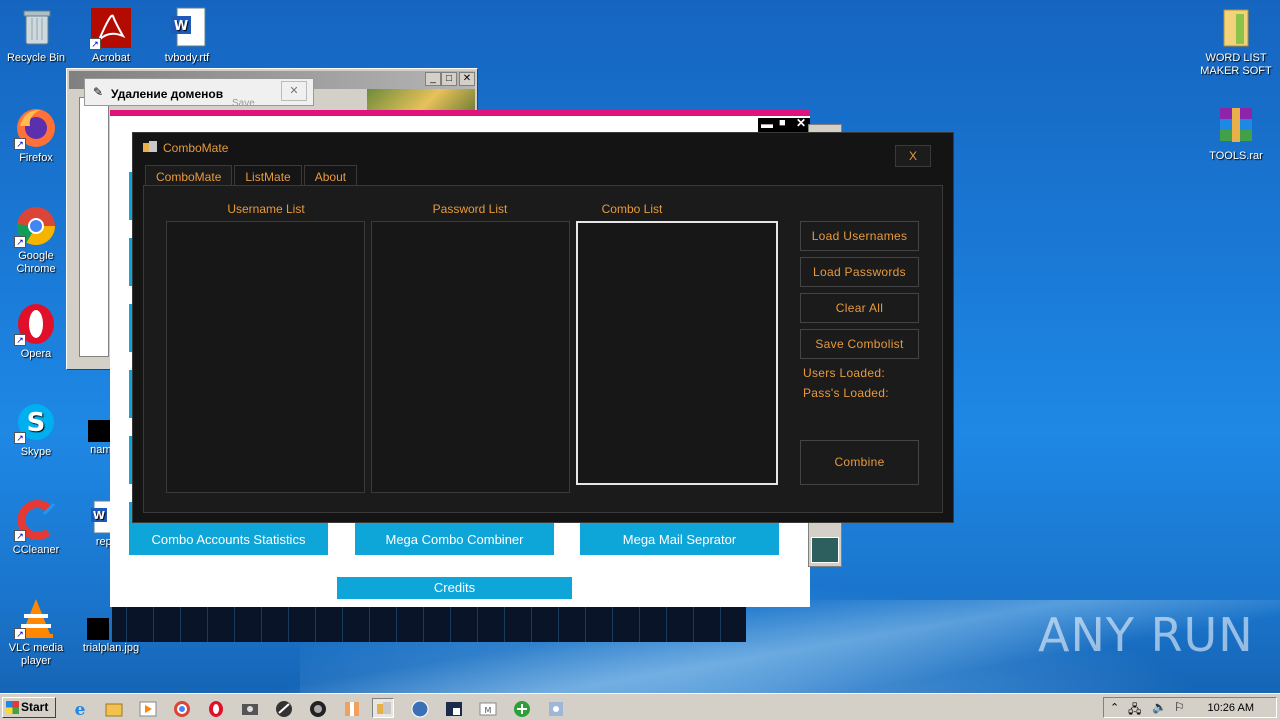 The height and width of the screenshot is (720, 1280). Describe the element at coordinates (1236, 156) in the screenshot. I see `desktop-icon-label: TOOLS.rar` at that location.